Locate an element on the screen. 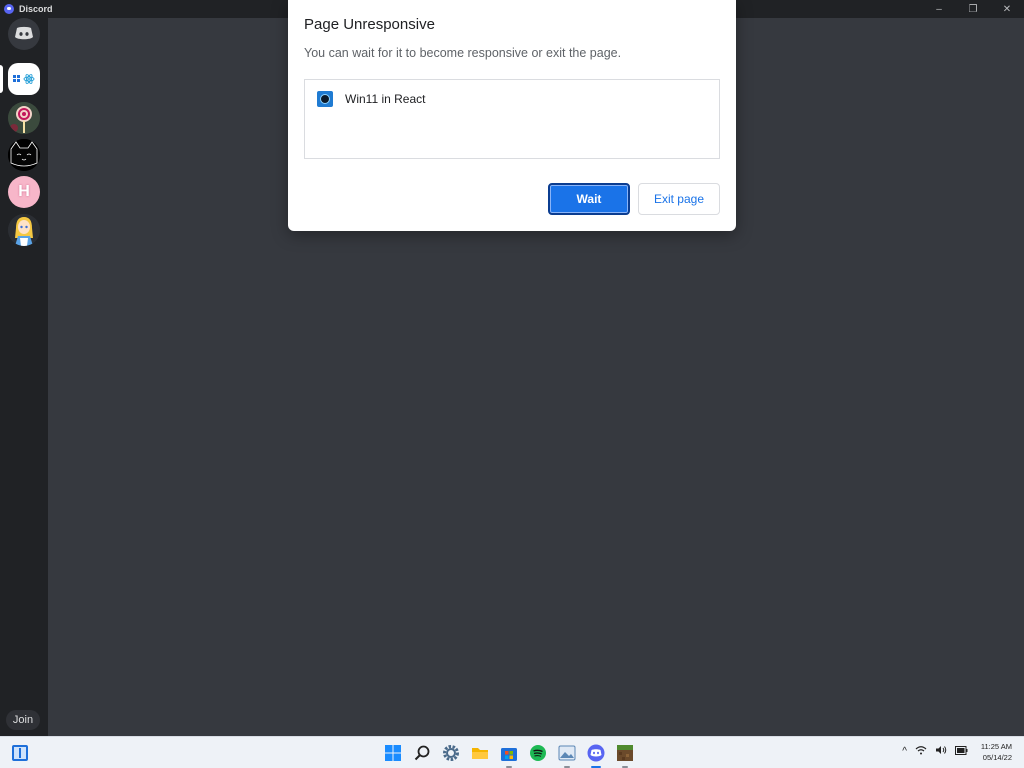 The height and width of the screenshot is (768, 1024). lollipop-icon is located at coordinates (24, 118).